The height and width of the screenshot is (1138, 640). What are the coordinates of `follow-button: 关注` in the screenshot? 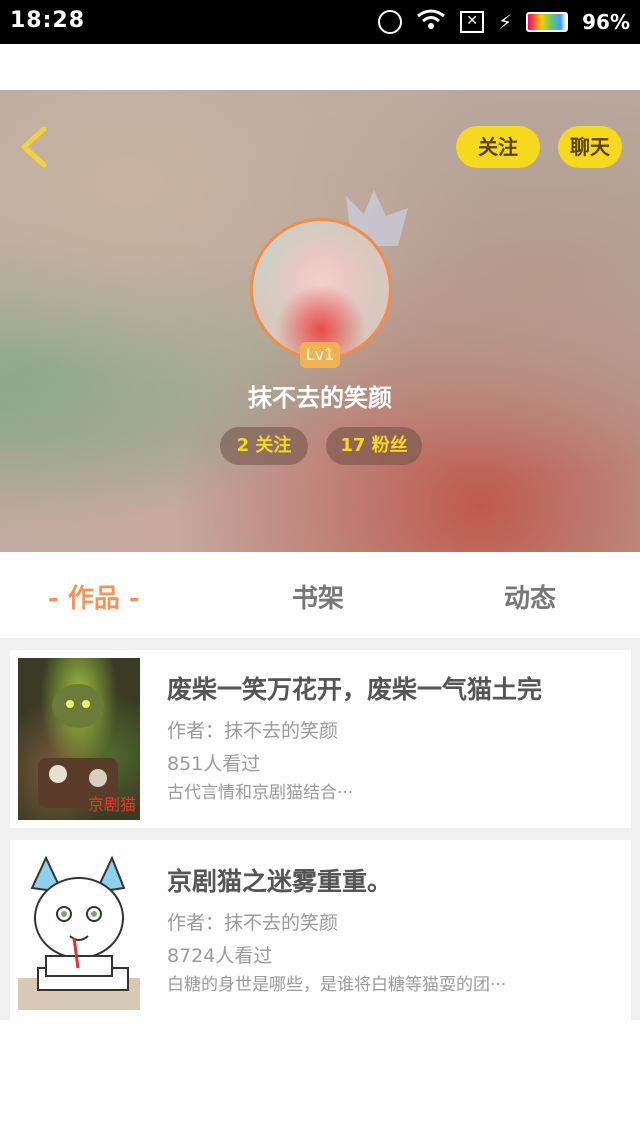 It's located at (498, 147).